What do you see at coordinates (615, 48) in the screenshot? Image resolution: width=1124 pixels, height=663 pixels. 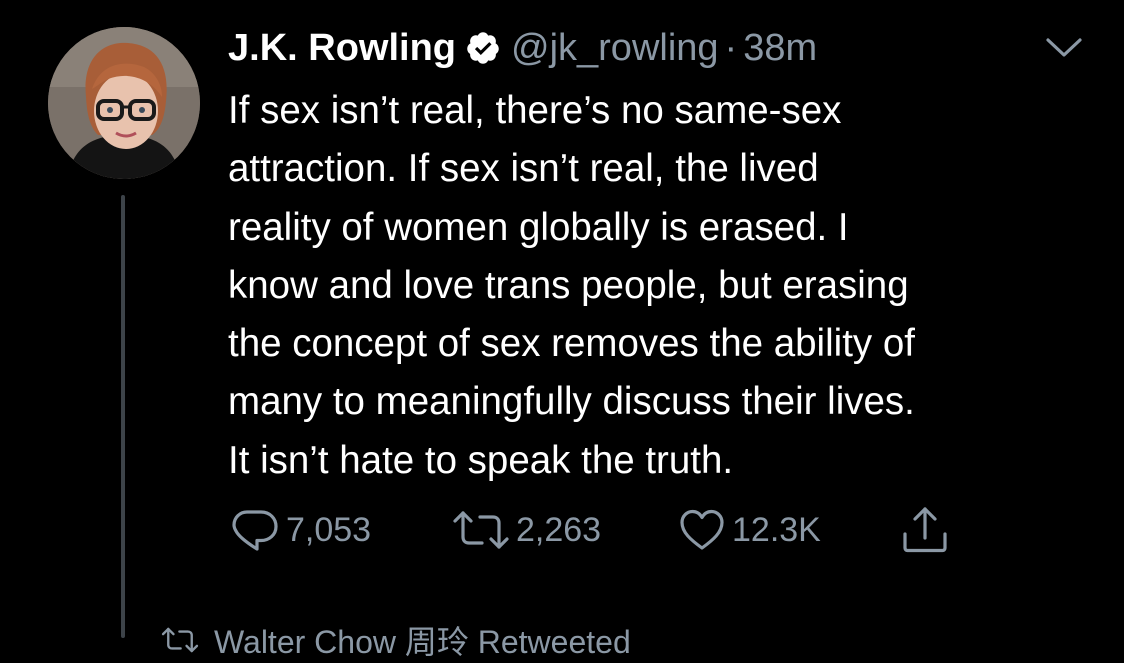 I see `author-handle: @jk_rowling` at bounding box center [615, 48].